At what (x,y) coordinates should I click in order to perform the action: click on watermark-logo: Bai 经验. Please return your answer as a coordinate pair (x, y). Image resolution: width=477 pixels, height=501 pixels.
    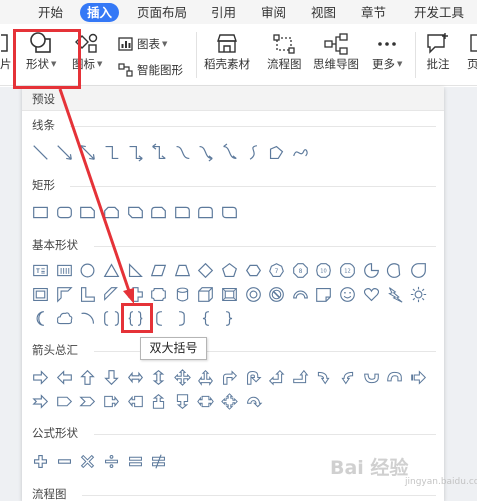
    Looking at the image, I should click on (369, 468).